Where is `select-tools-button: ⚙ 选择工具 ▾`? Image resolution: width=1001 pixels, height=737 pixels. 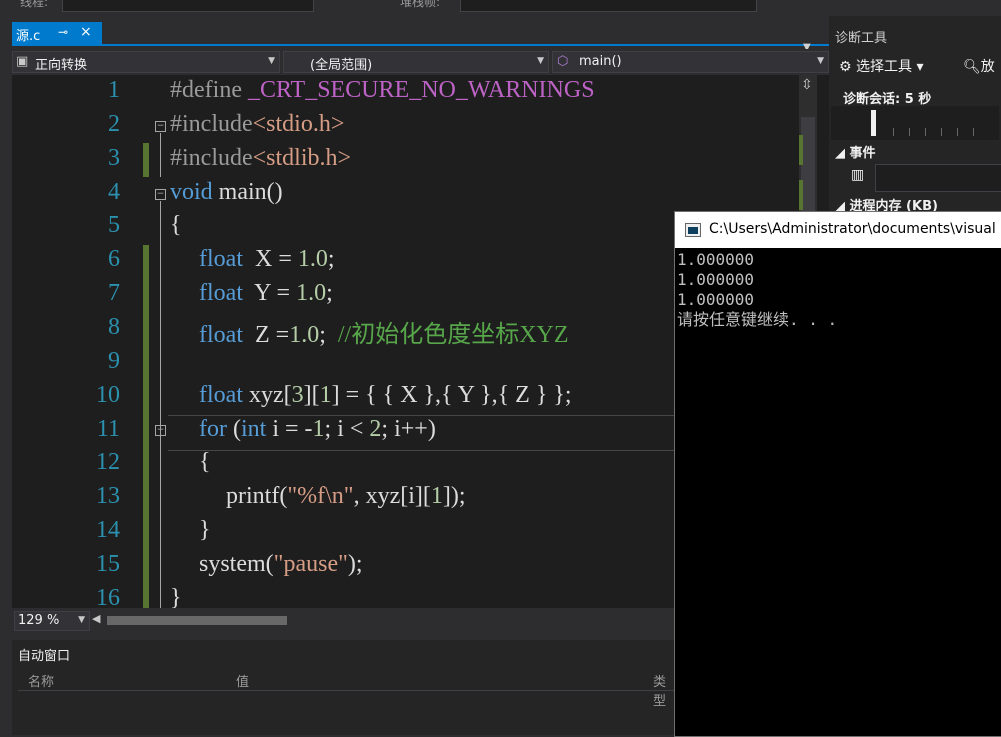
select-tools-button: ⚙ 选择工具 ▾ is located at coordinates (881, 66).